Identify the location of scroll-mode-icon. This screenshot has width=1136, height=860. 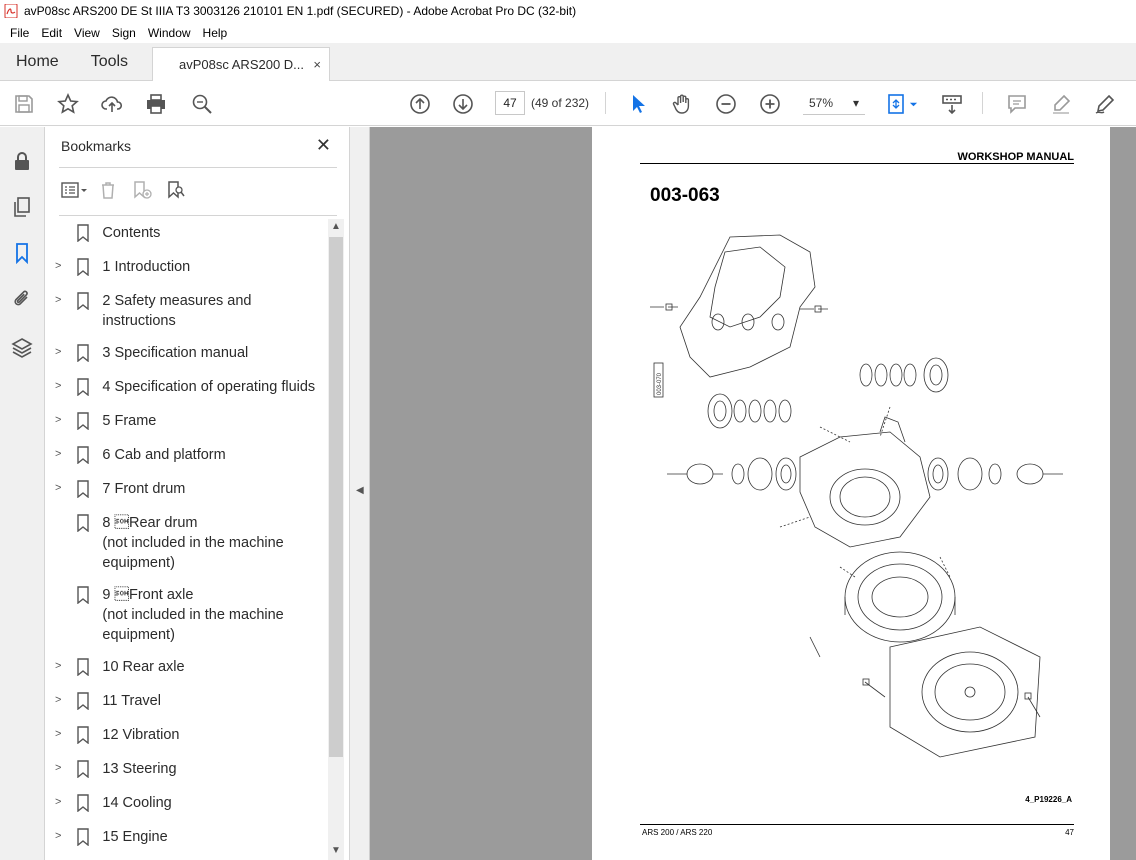
(952, 104).